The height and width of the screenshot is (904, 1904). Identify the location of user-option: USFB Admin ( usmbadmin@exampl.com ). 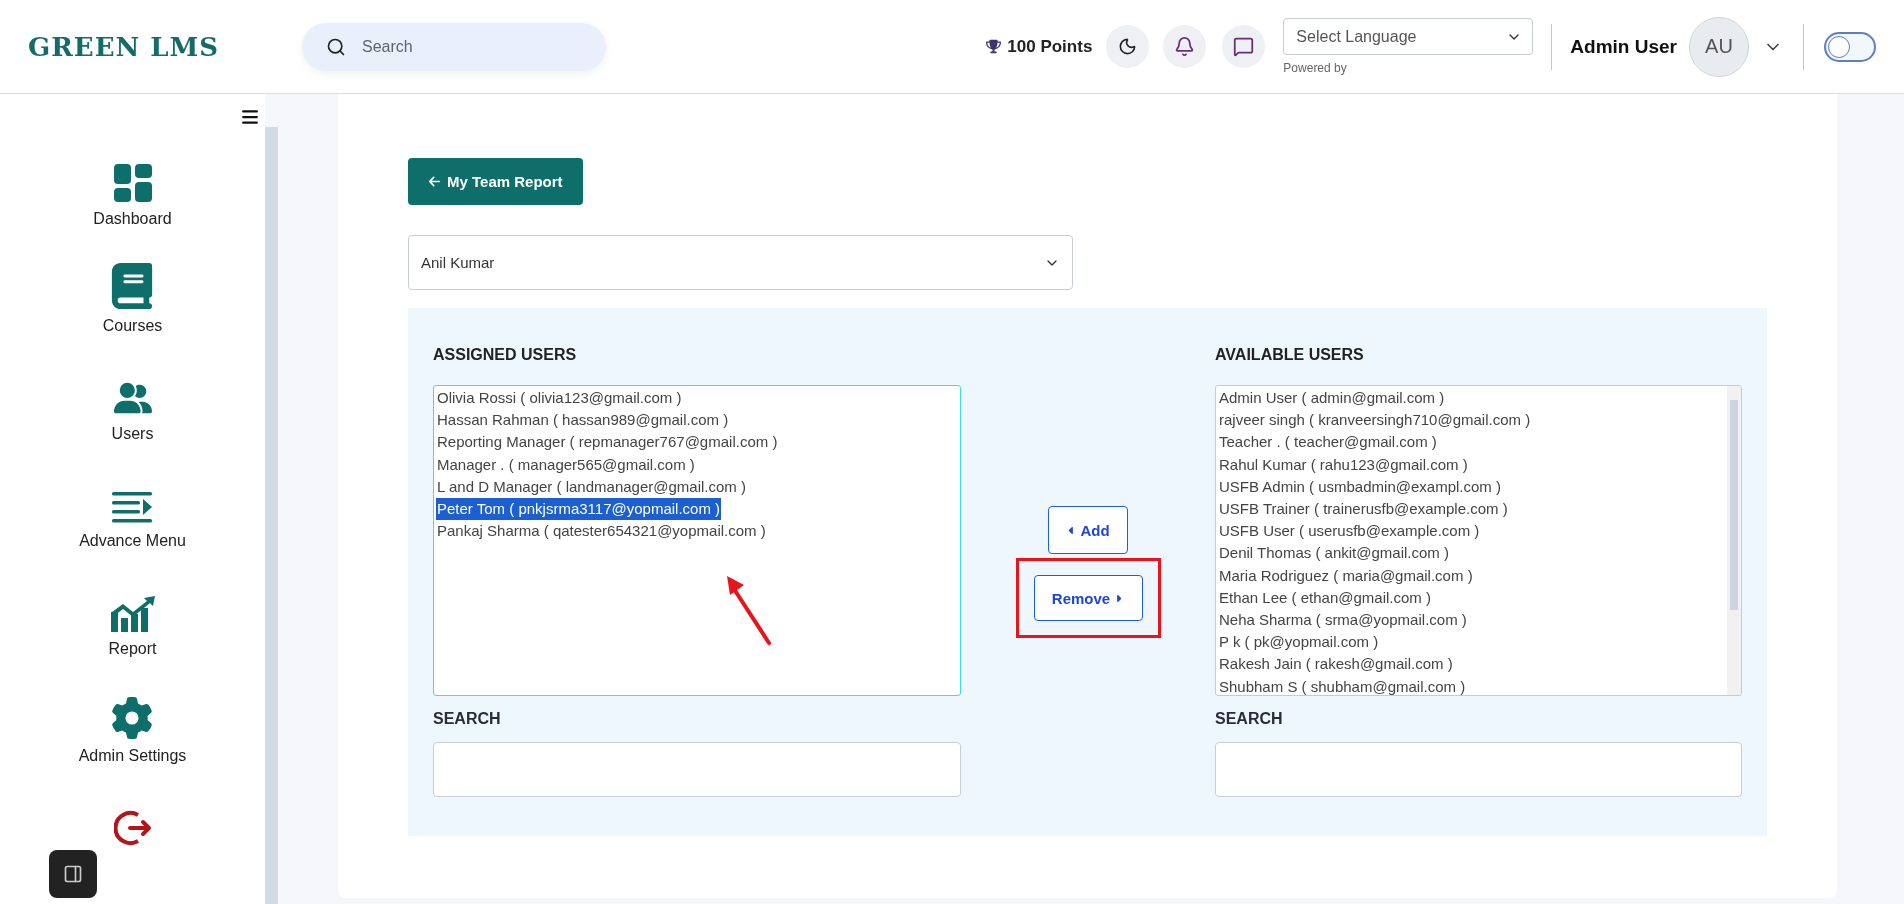
(1360, 486).